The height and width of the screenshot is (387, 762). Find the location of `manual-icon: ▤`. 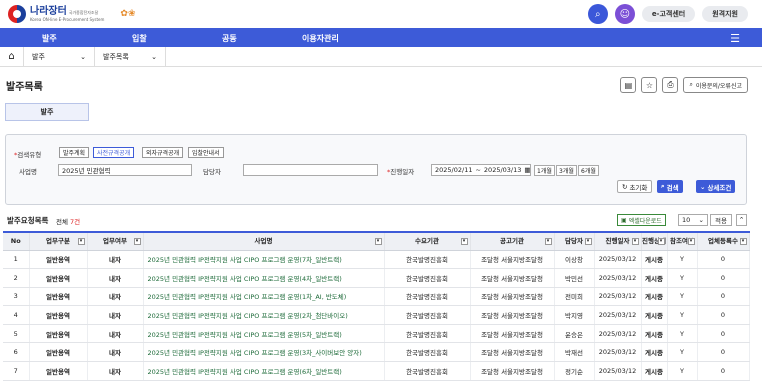

manual-icon: ▤ is located at coordinates (628, 85).